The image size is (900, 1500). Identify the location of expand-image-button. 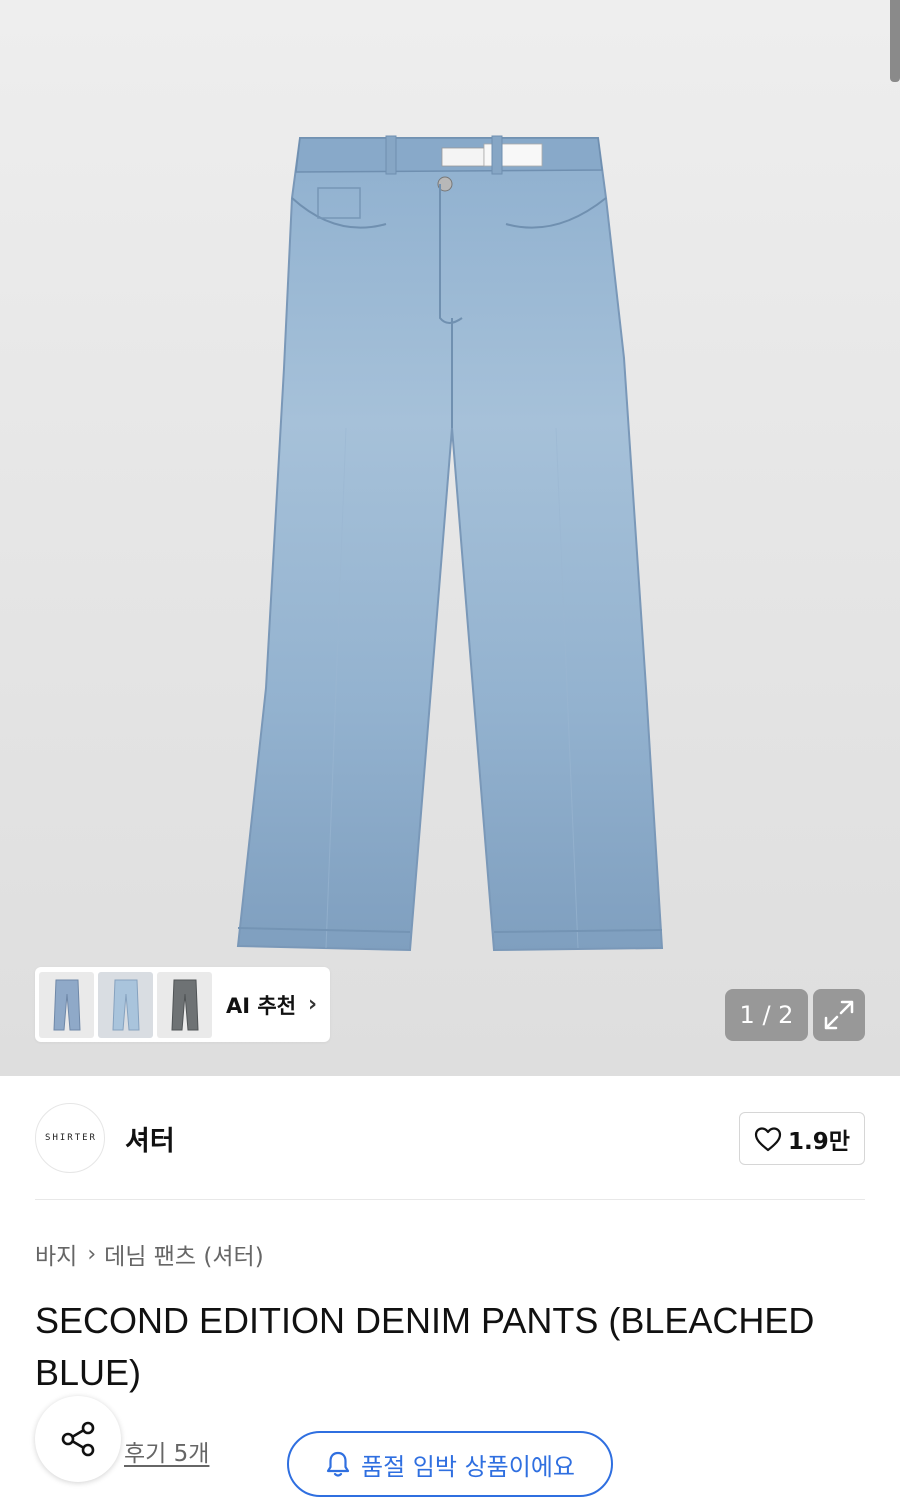
(839, 1015).